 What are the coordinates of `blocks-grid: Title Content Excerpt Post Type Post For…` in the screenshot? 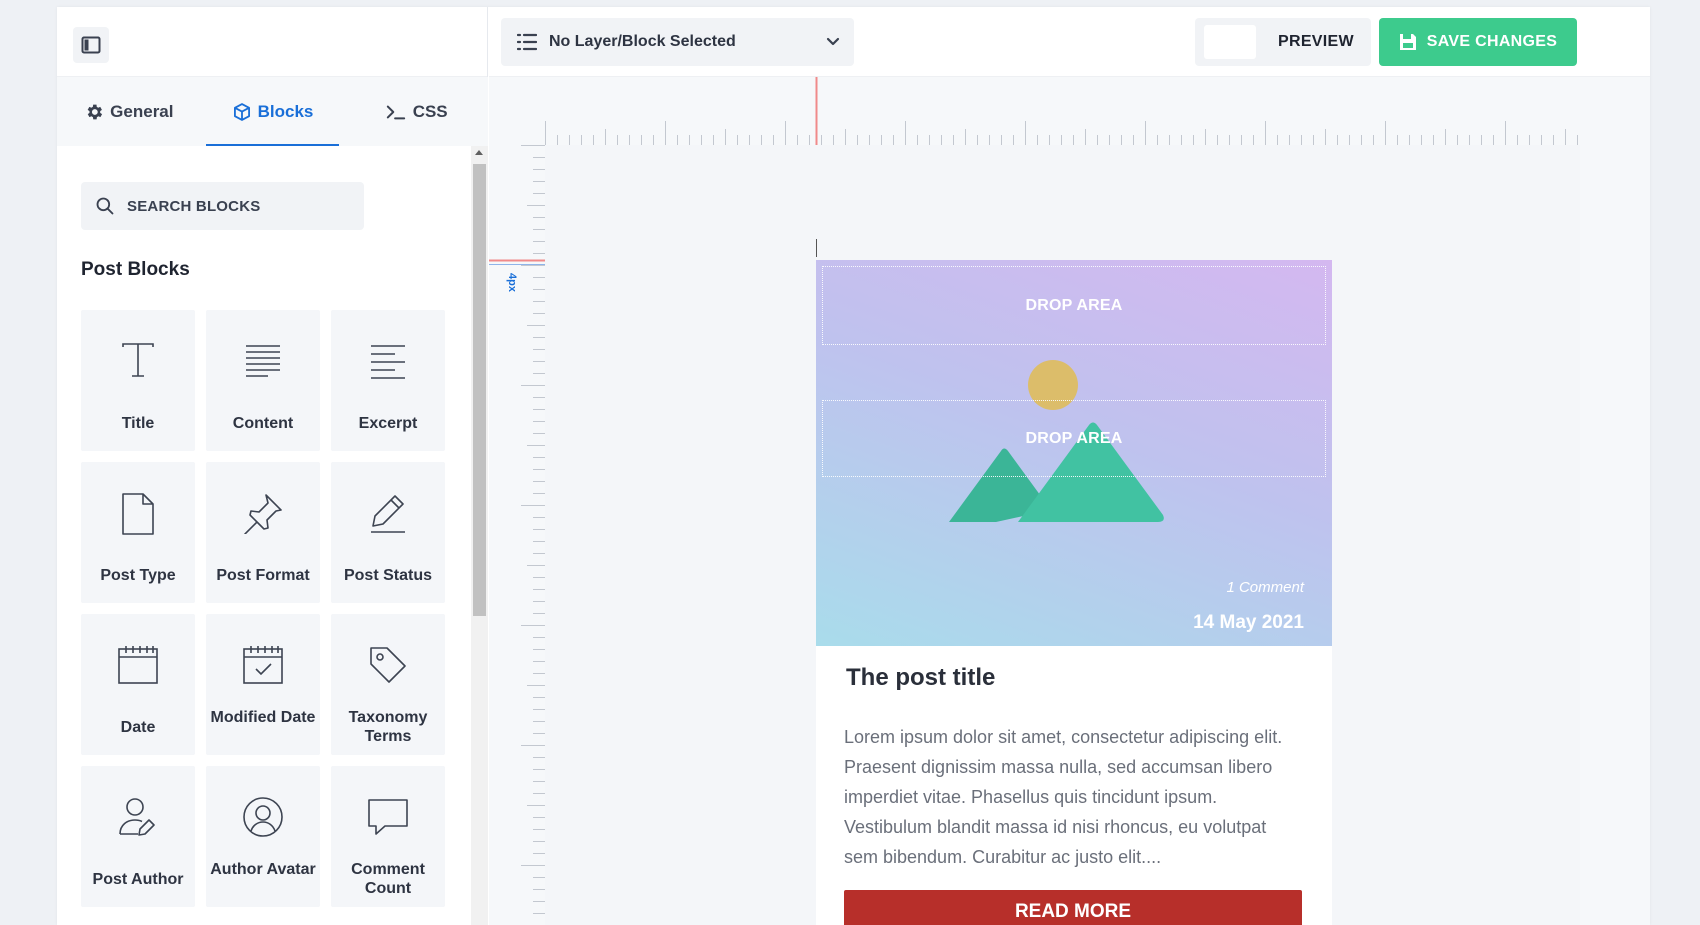 It's located at (263, 608).